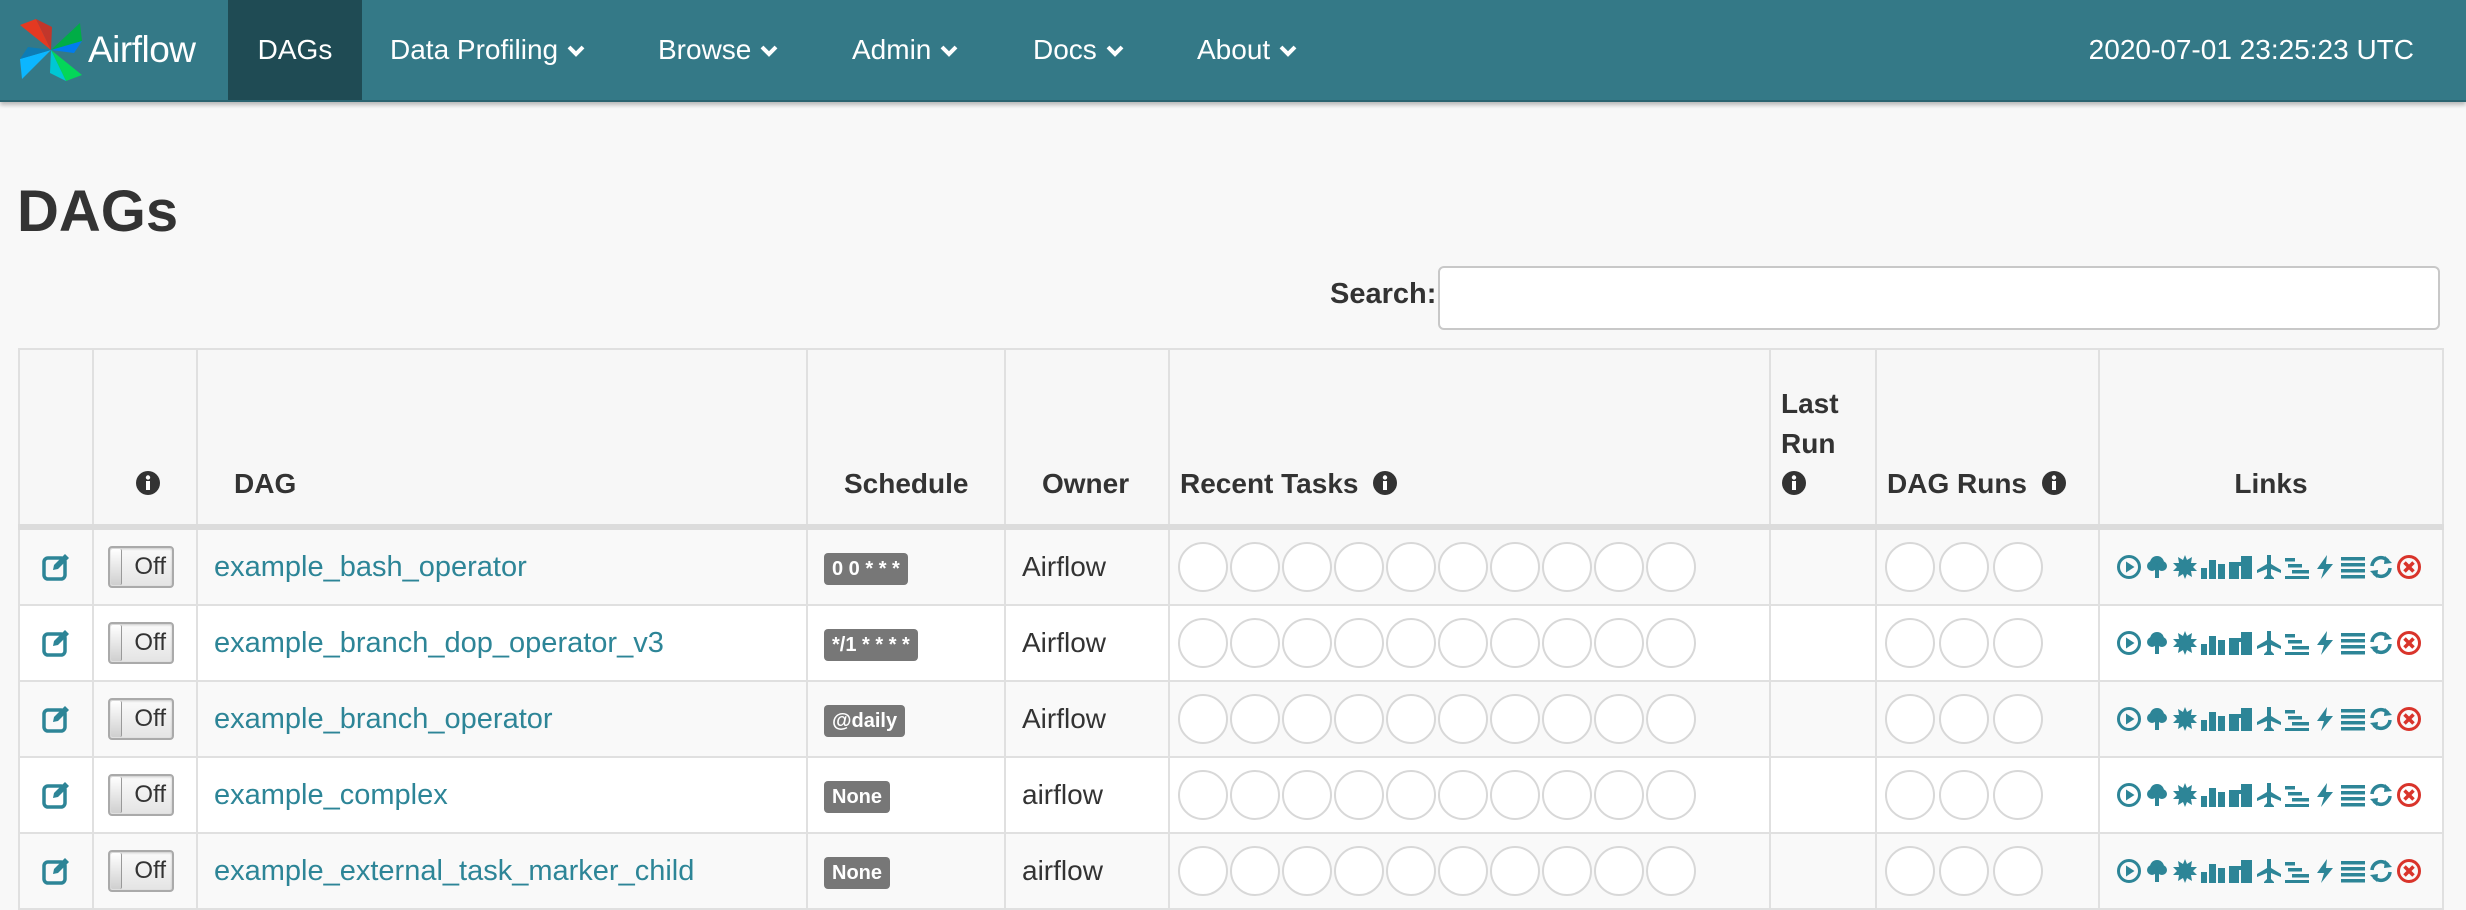 The image size is (2466, 910). What do you see at coordinates (362, 567) in the screenshot?
I see `dag-link: example_bash_operator` at bounding box center [362, 567].